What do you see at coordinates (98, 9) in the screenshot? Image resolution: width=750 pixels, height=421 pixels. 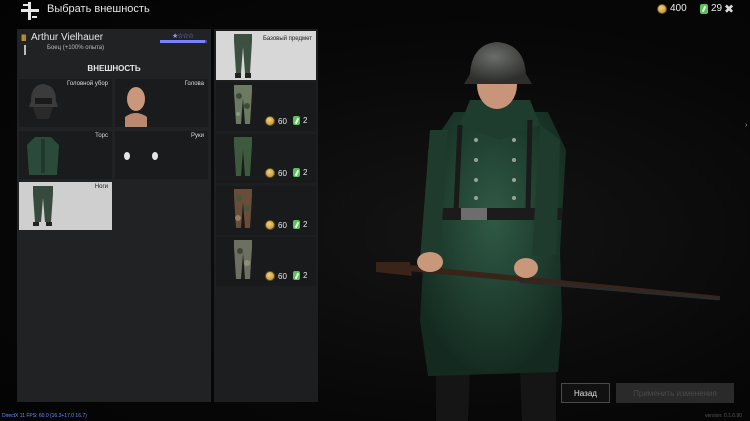 I see `page-title: Выбрать внешность` at bounding box center [98, 9].